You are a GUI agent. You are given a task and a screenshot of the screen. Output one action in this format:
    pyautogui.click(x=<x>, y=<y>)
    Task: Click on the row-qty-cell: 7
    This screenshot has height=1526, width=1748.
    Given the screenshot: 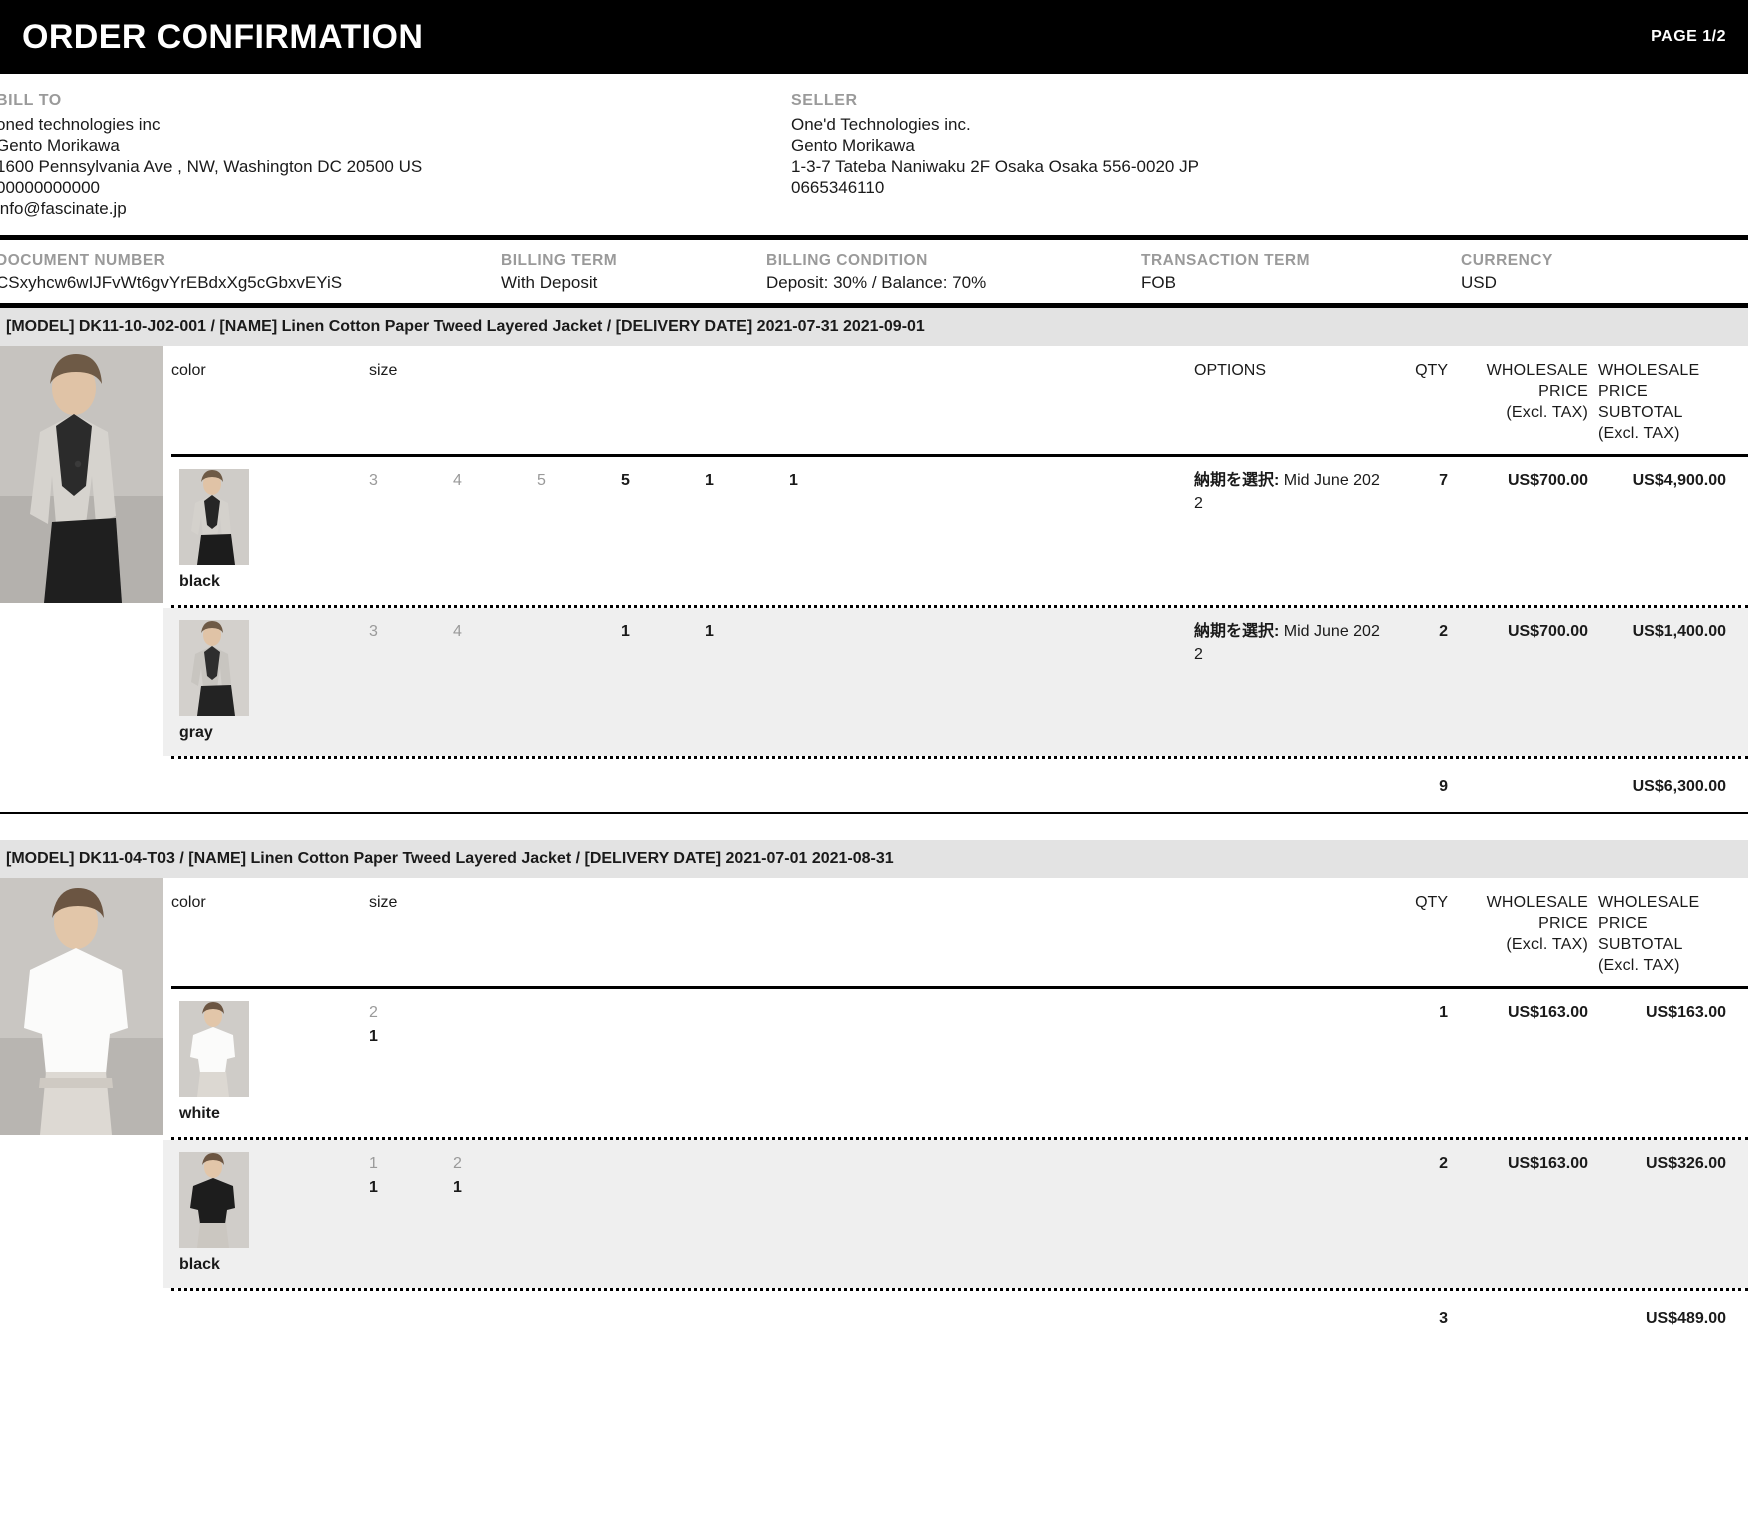 What is the action you would take?
    pyautogui.click(x=1443, y=480)
    